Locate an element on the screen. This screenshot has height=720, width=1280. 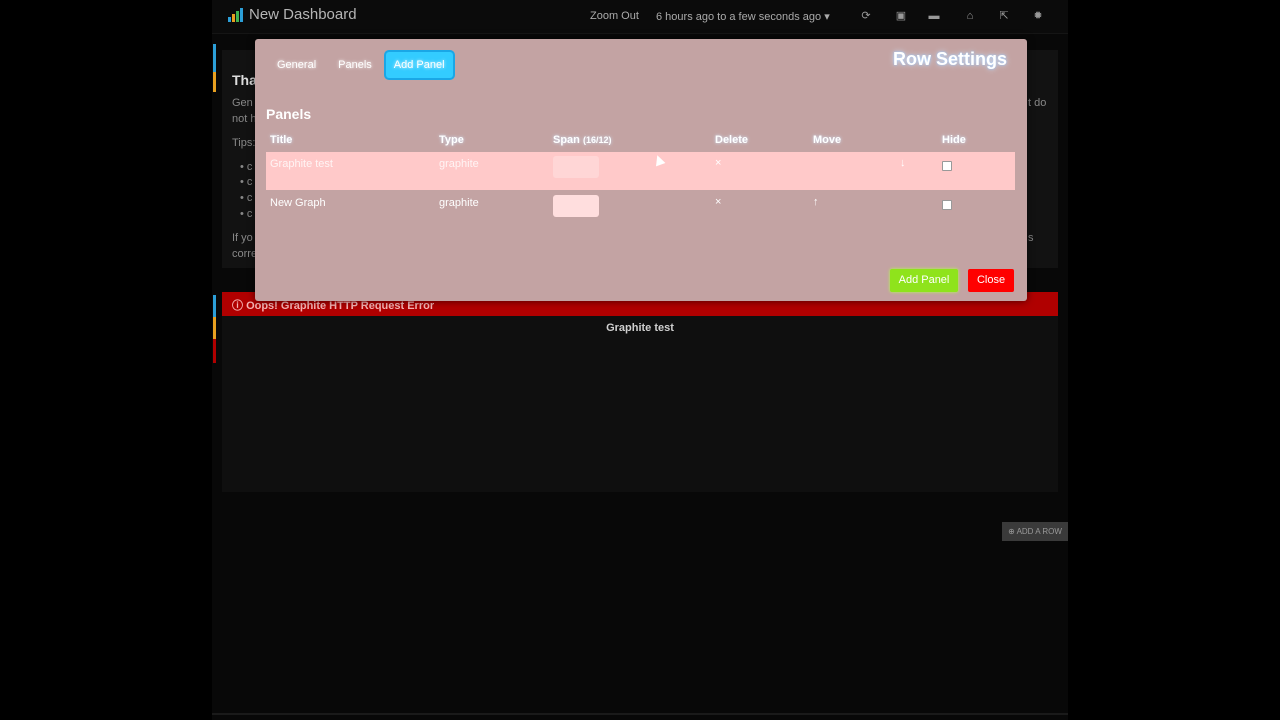
column-header-title: Title is located at coordinates (281, 140).